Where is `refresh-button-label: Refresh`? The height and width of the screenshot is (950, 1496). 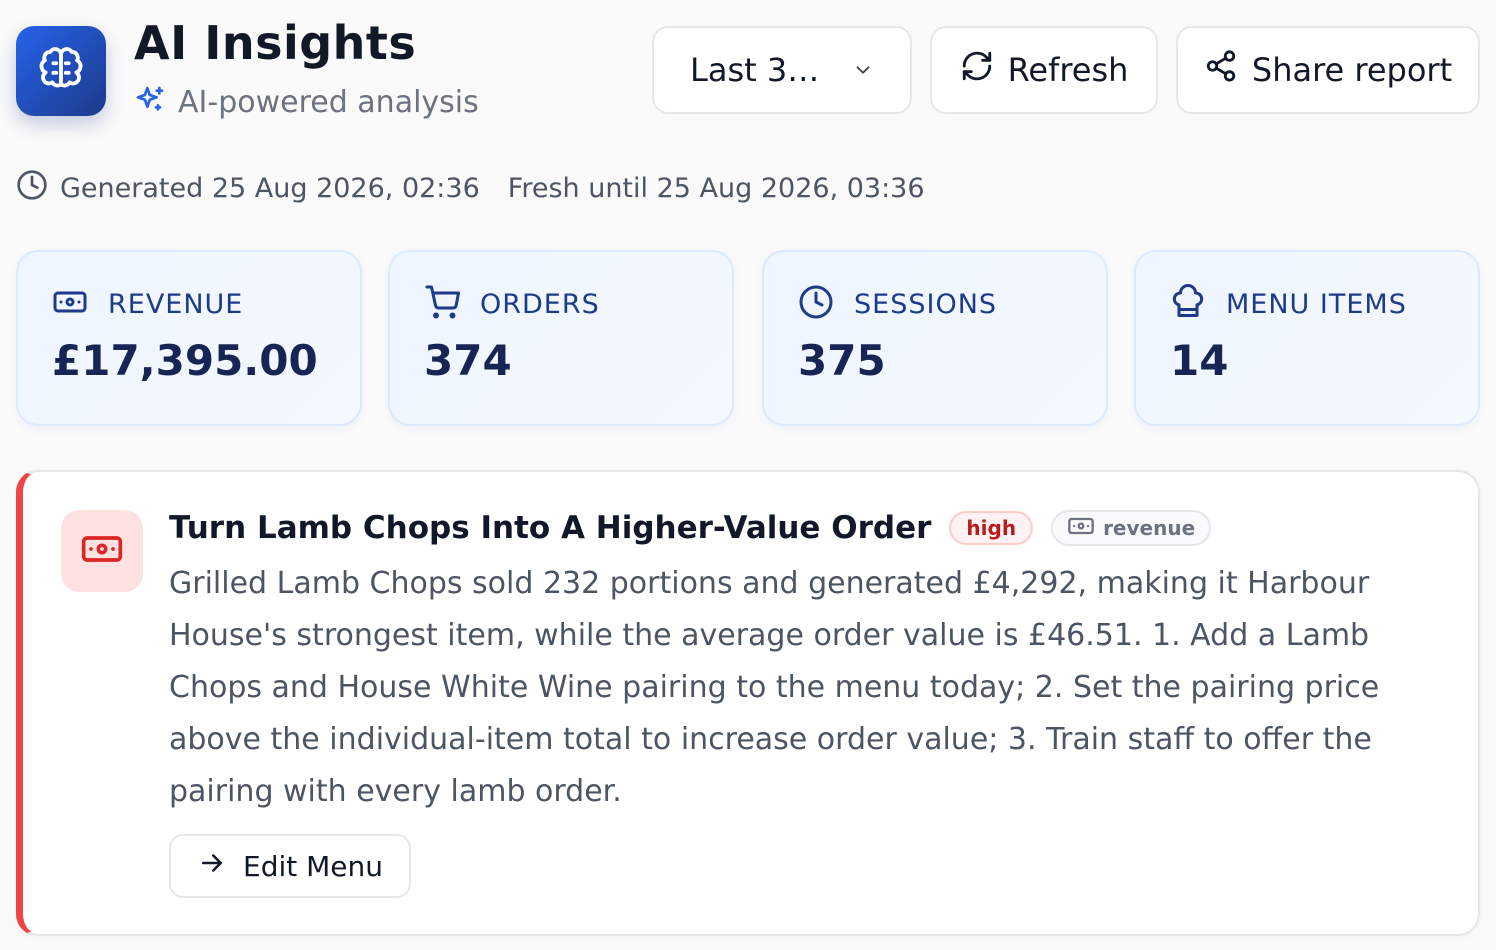 refresh-button-label: Refresh is located at coordinates (1068, 70).